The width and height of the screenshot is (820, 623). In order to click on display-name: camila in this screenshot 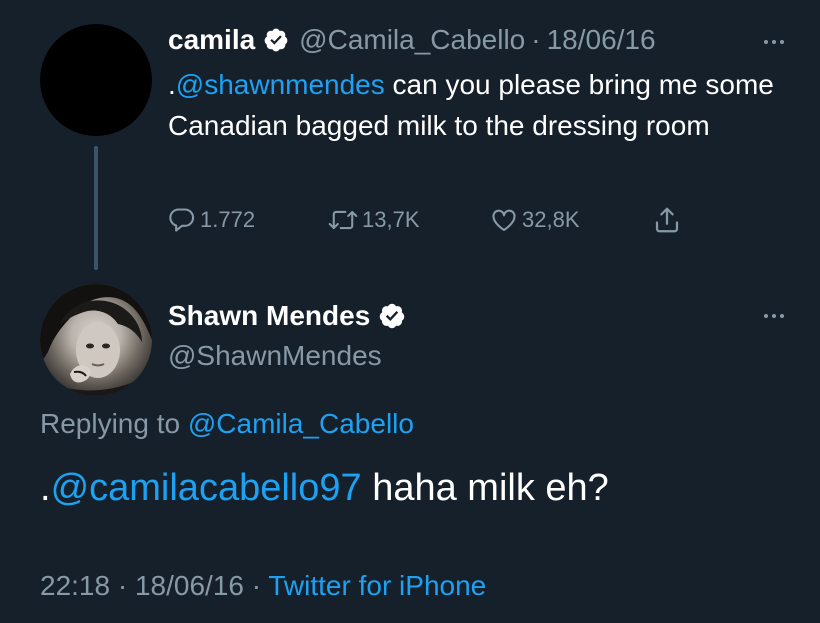, I will do `click(211, 40)`.